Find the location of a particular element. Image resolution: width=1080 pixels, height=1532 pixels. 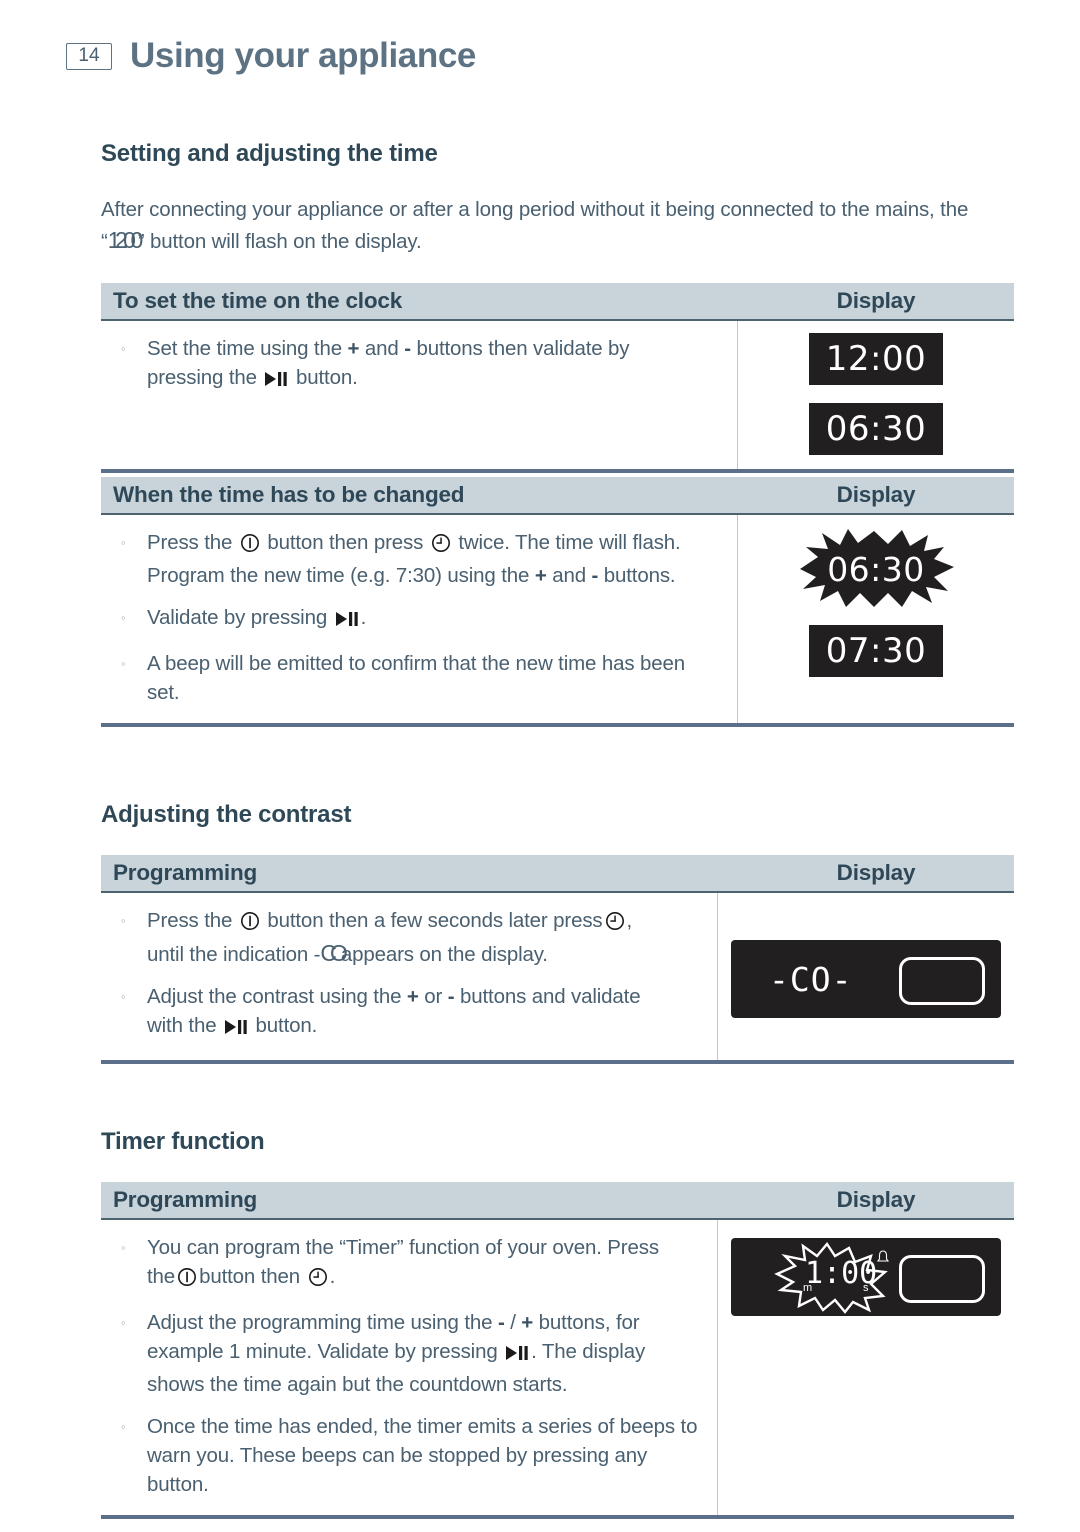

text-fragment: button. is located at coordinates (286, 1025).